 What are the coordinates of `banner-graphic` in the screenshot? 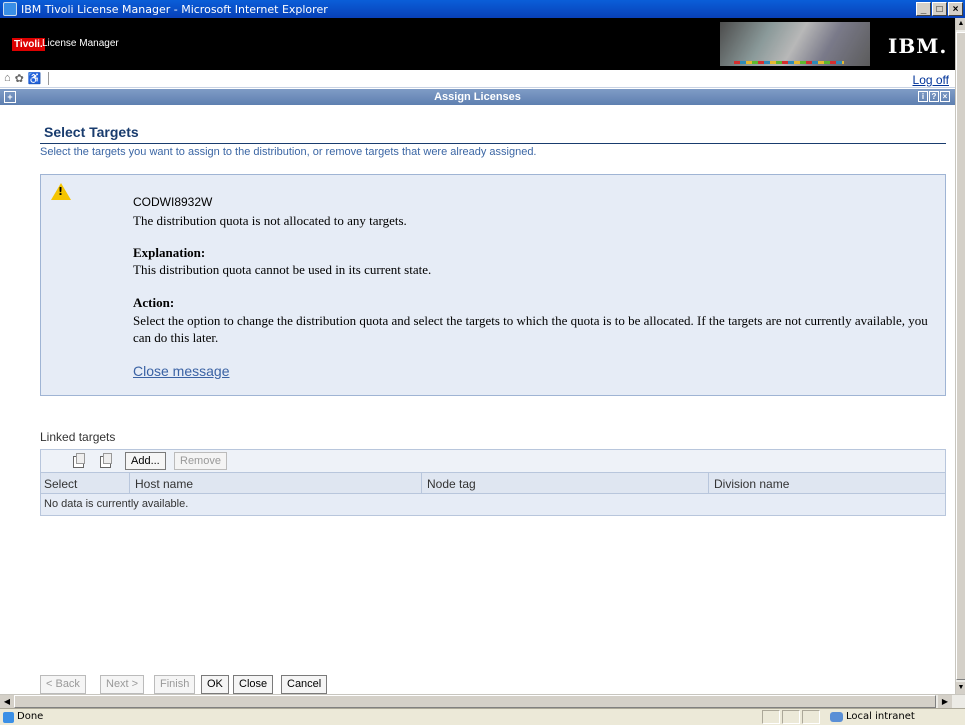 It's located at (795, 44).